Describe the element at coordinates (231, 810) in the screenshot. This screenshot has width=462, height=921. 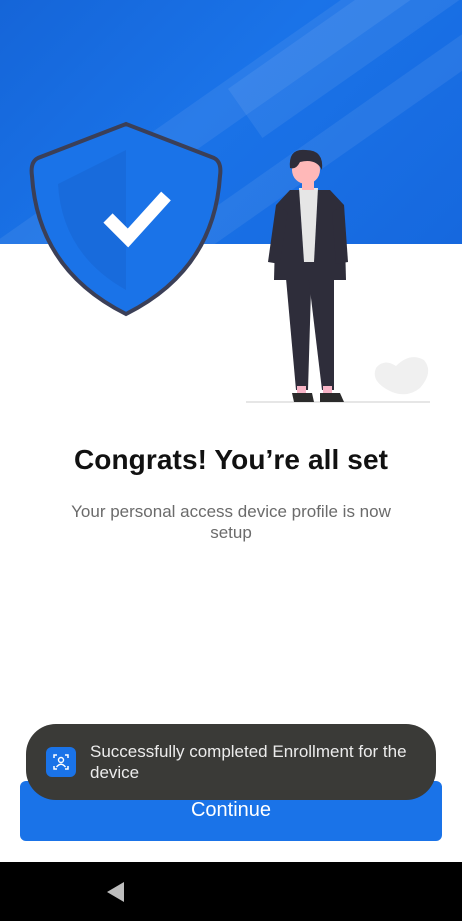
I see `continue-button-label: Continue` at that location.